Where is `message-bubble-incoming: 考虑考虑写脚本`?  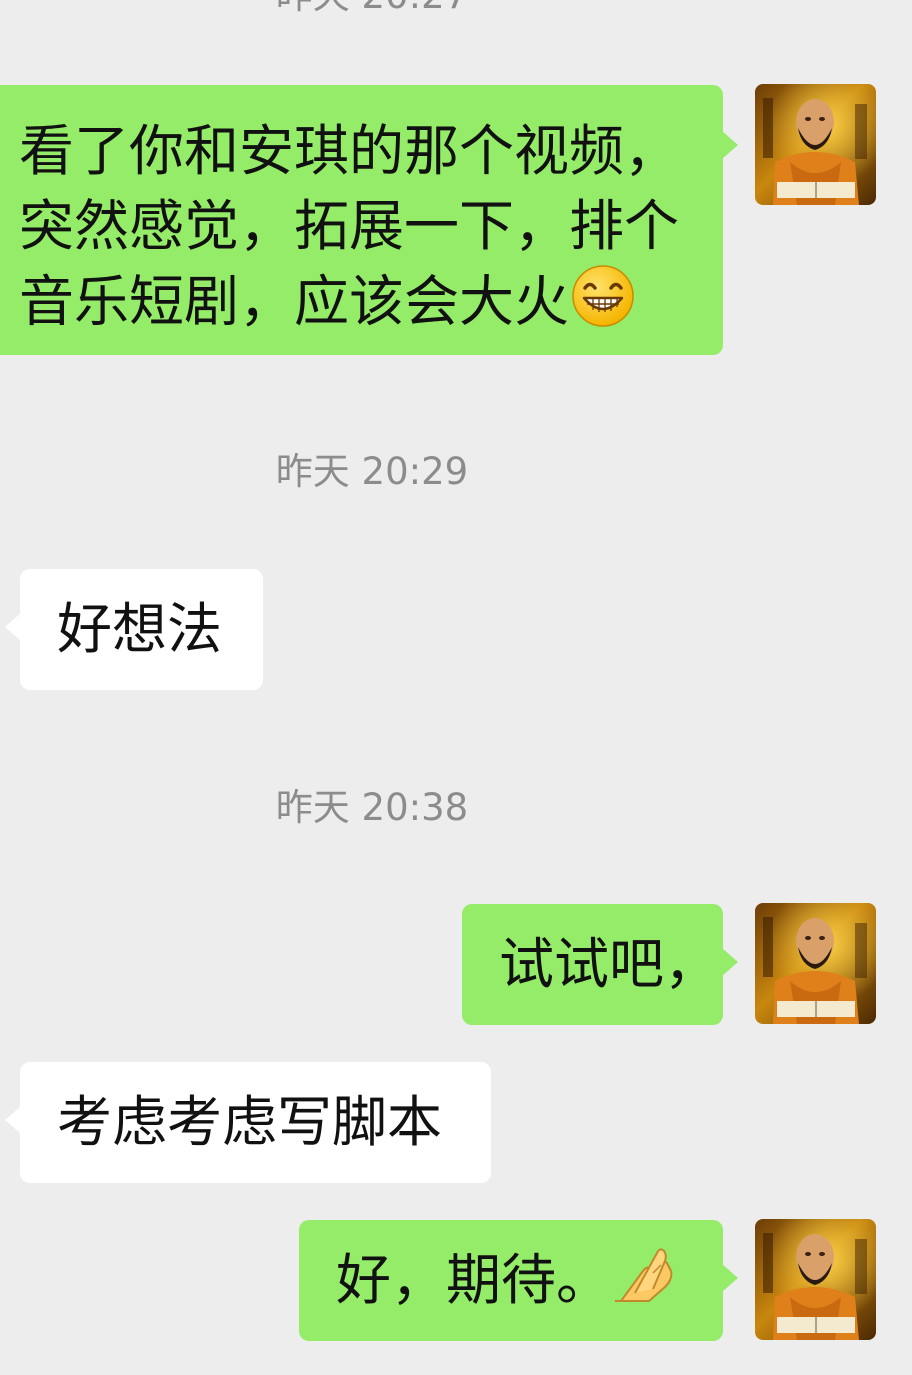 message-bubble-incoming: 考虑考虑写脚本 is located at coordinates (248, 1122).